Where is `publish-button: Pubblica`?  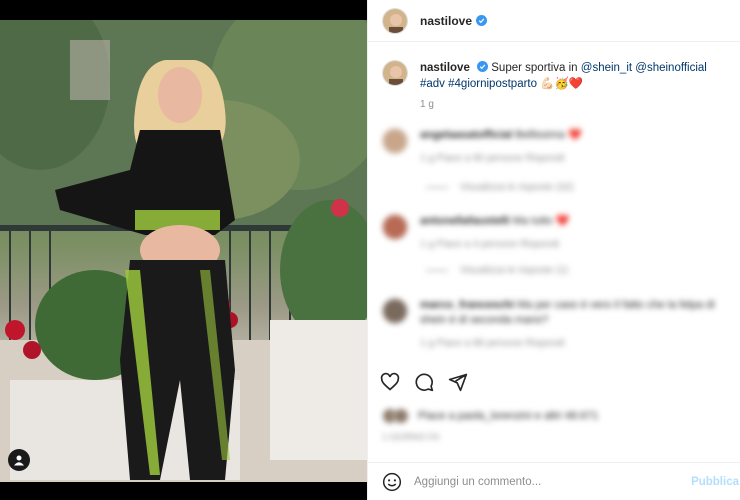
publish-button: Pubblica is located at coordinates (715, 482).